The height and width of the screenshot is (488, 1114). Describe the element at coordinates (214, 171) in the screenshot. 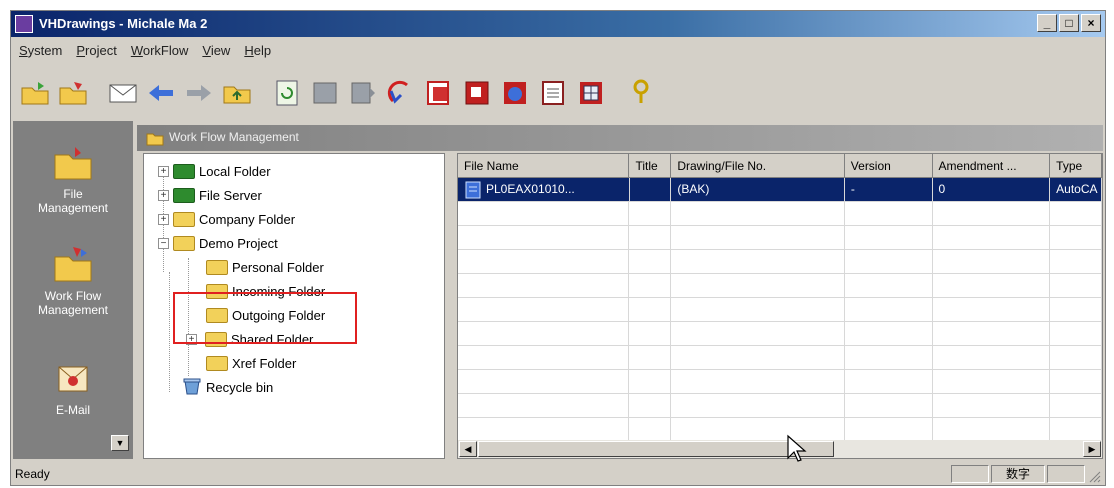

I see `tree-node-local-folder: + Local Folder` at that location.